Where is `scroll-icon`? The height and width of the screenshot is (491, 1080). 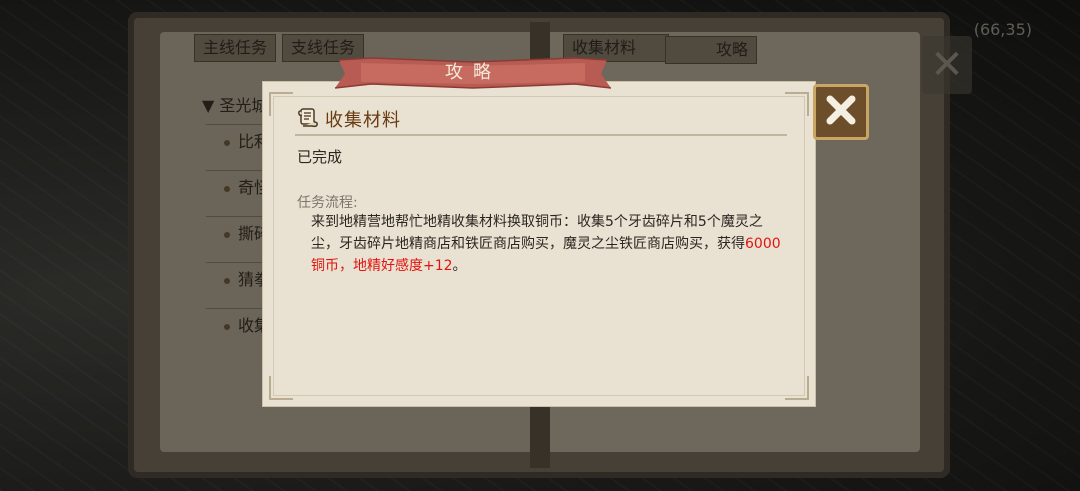
scroll-icon is located at coordinates (308, 119).